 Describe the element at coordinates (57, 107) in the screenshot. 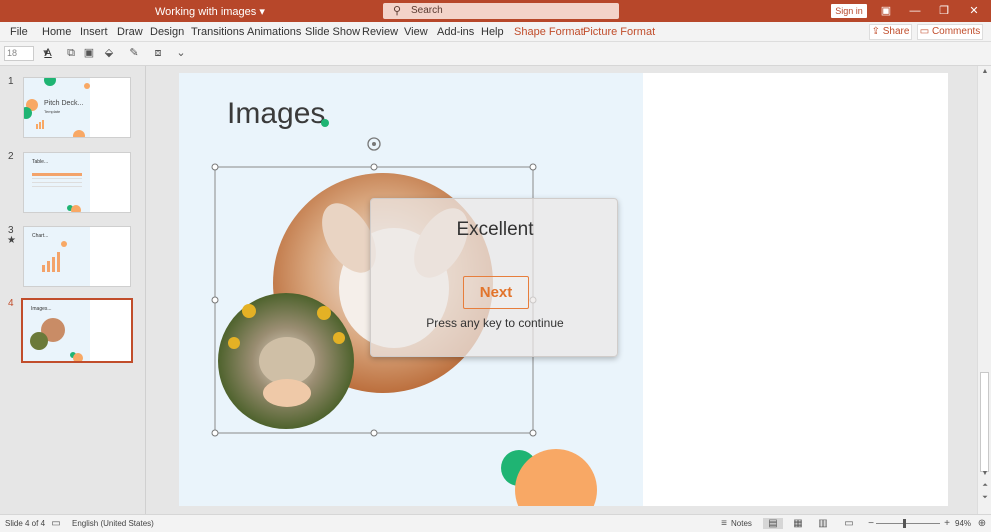

I see `thumb-decoration` at that location.